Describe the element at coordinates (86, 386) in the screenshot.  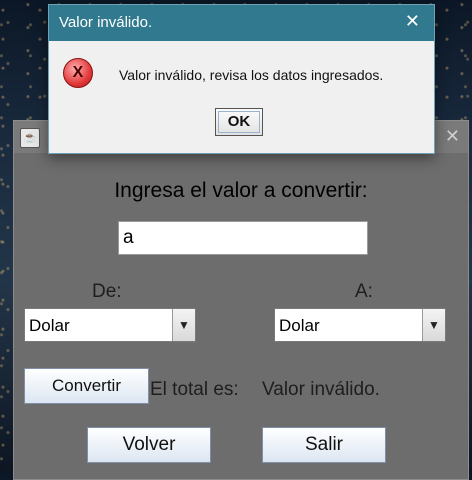
I see `convert-button: Convertir` at that location.